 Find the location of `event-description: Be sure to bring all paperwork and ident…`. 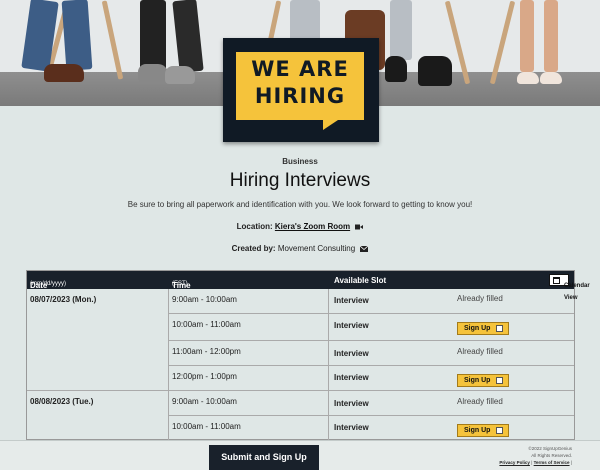

event-description: Be sure to bring all paperwork and ident… is located at coordinates (300, 204).